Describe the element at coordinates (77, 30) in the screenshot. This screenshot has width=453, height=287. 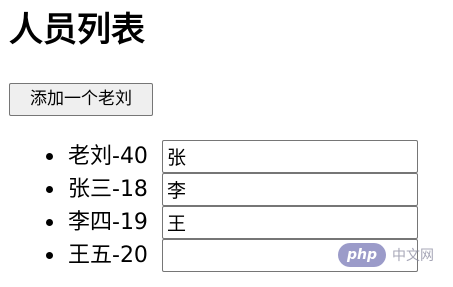
I see `page-title: 人员列表` at that location.